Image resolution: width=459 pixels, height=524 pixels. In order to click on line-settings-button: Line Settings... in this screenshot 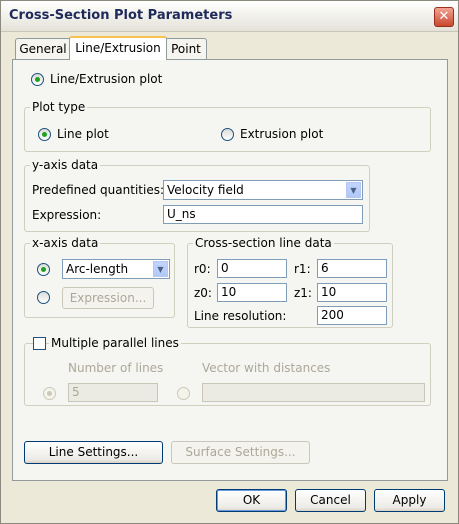, I will do `click(93, 452)`.